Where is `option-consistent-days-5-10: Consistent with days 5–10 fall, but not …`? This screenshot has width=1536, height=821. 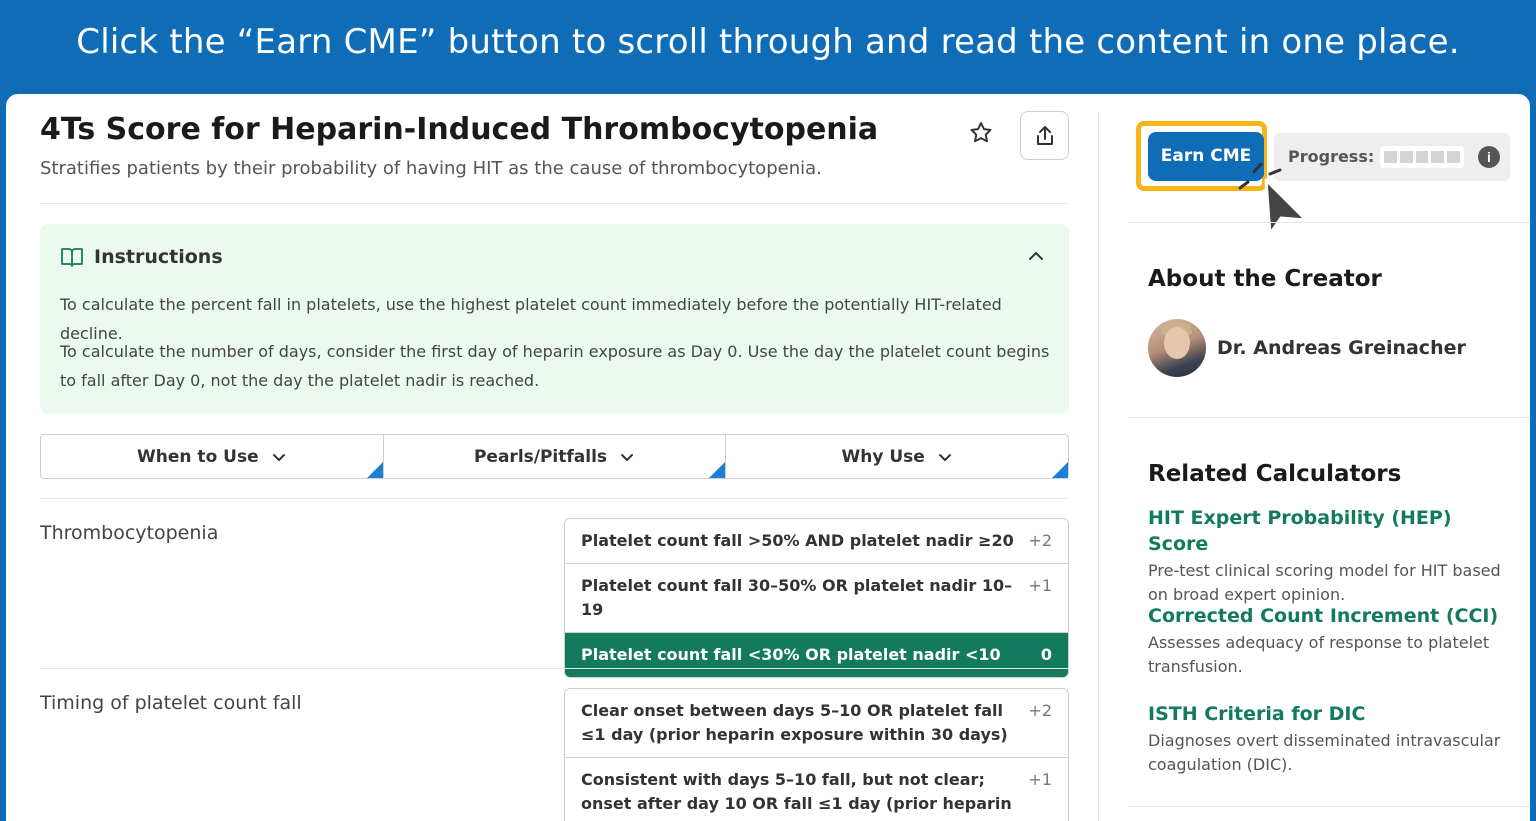 option-consistent-days-5-10: Consistent with days 5–10 fall, but not … is located at coordinates (816, 789).